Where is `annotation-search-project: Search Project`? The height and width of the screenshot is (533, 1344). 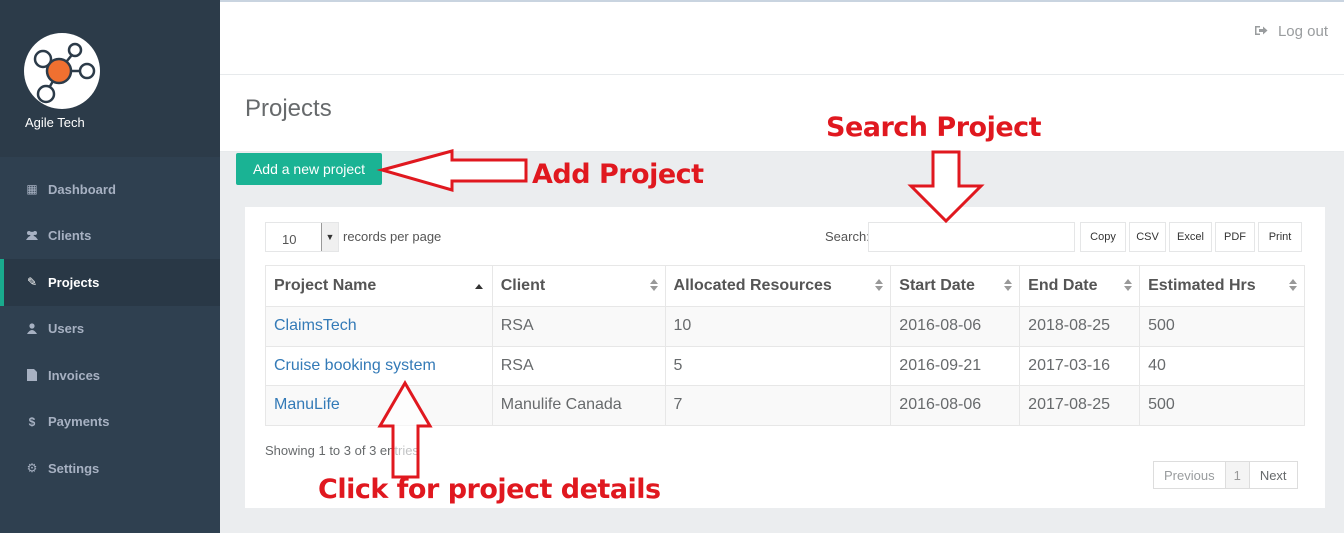 annotation-search-project: Search Project is located at coordinates (934, 127).